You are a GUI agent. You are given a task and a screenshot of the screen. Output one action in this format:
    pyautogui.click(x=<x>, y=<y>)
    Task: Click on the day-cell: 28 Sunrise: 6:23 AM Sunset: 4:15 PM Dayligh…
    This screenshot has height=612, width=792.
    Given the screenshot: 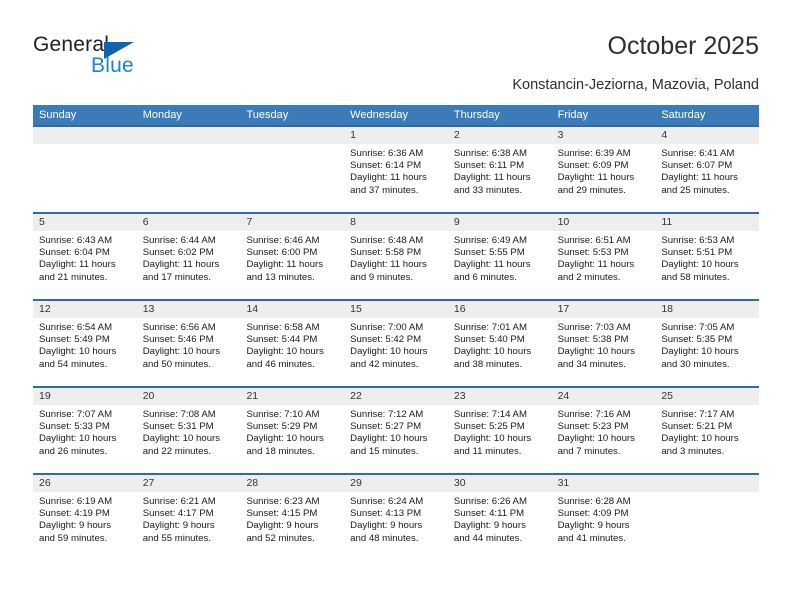 What is the action you would take?
    pyautogui.click(x=292, y=517)
    